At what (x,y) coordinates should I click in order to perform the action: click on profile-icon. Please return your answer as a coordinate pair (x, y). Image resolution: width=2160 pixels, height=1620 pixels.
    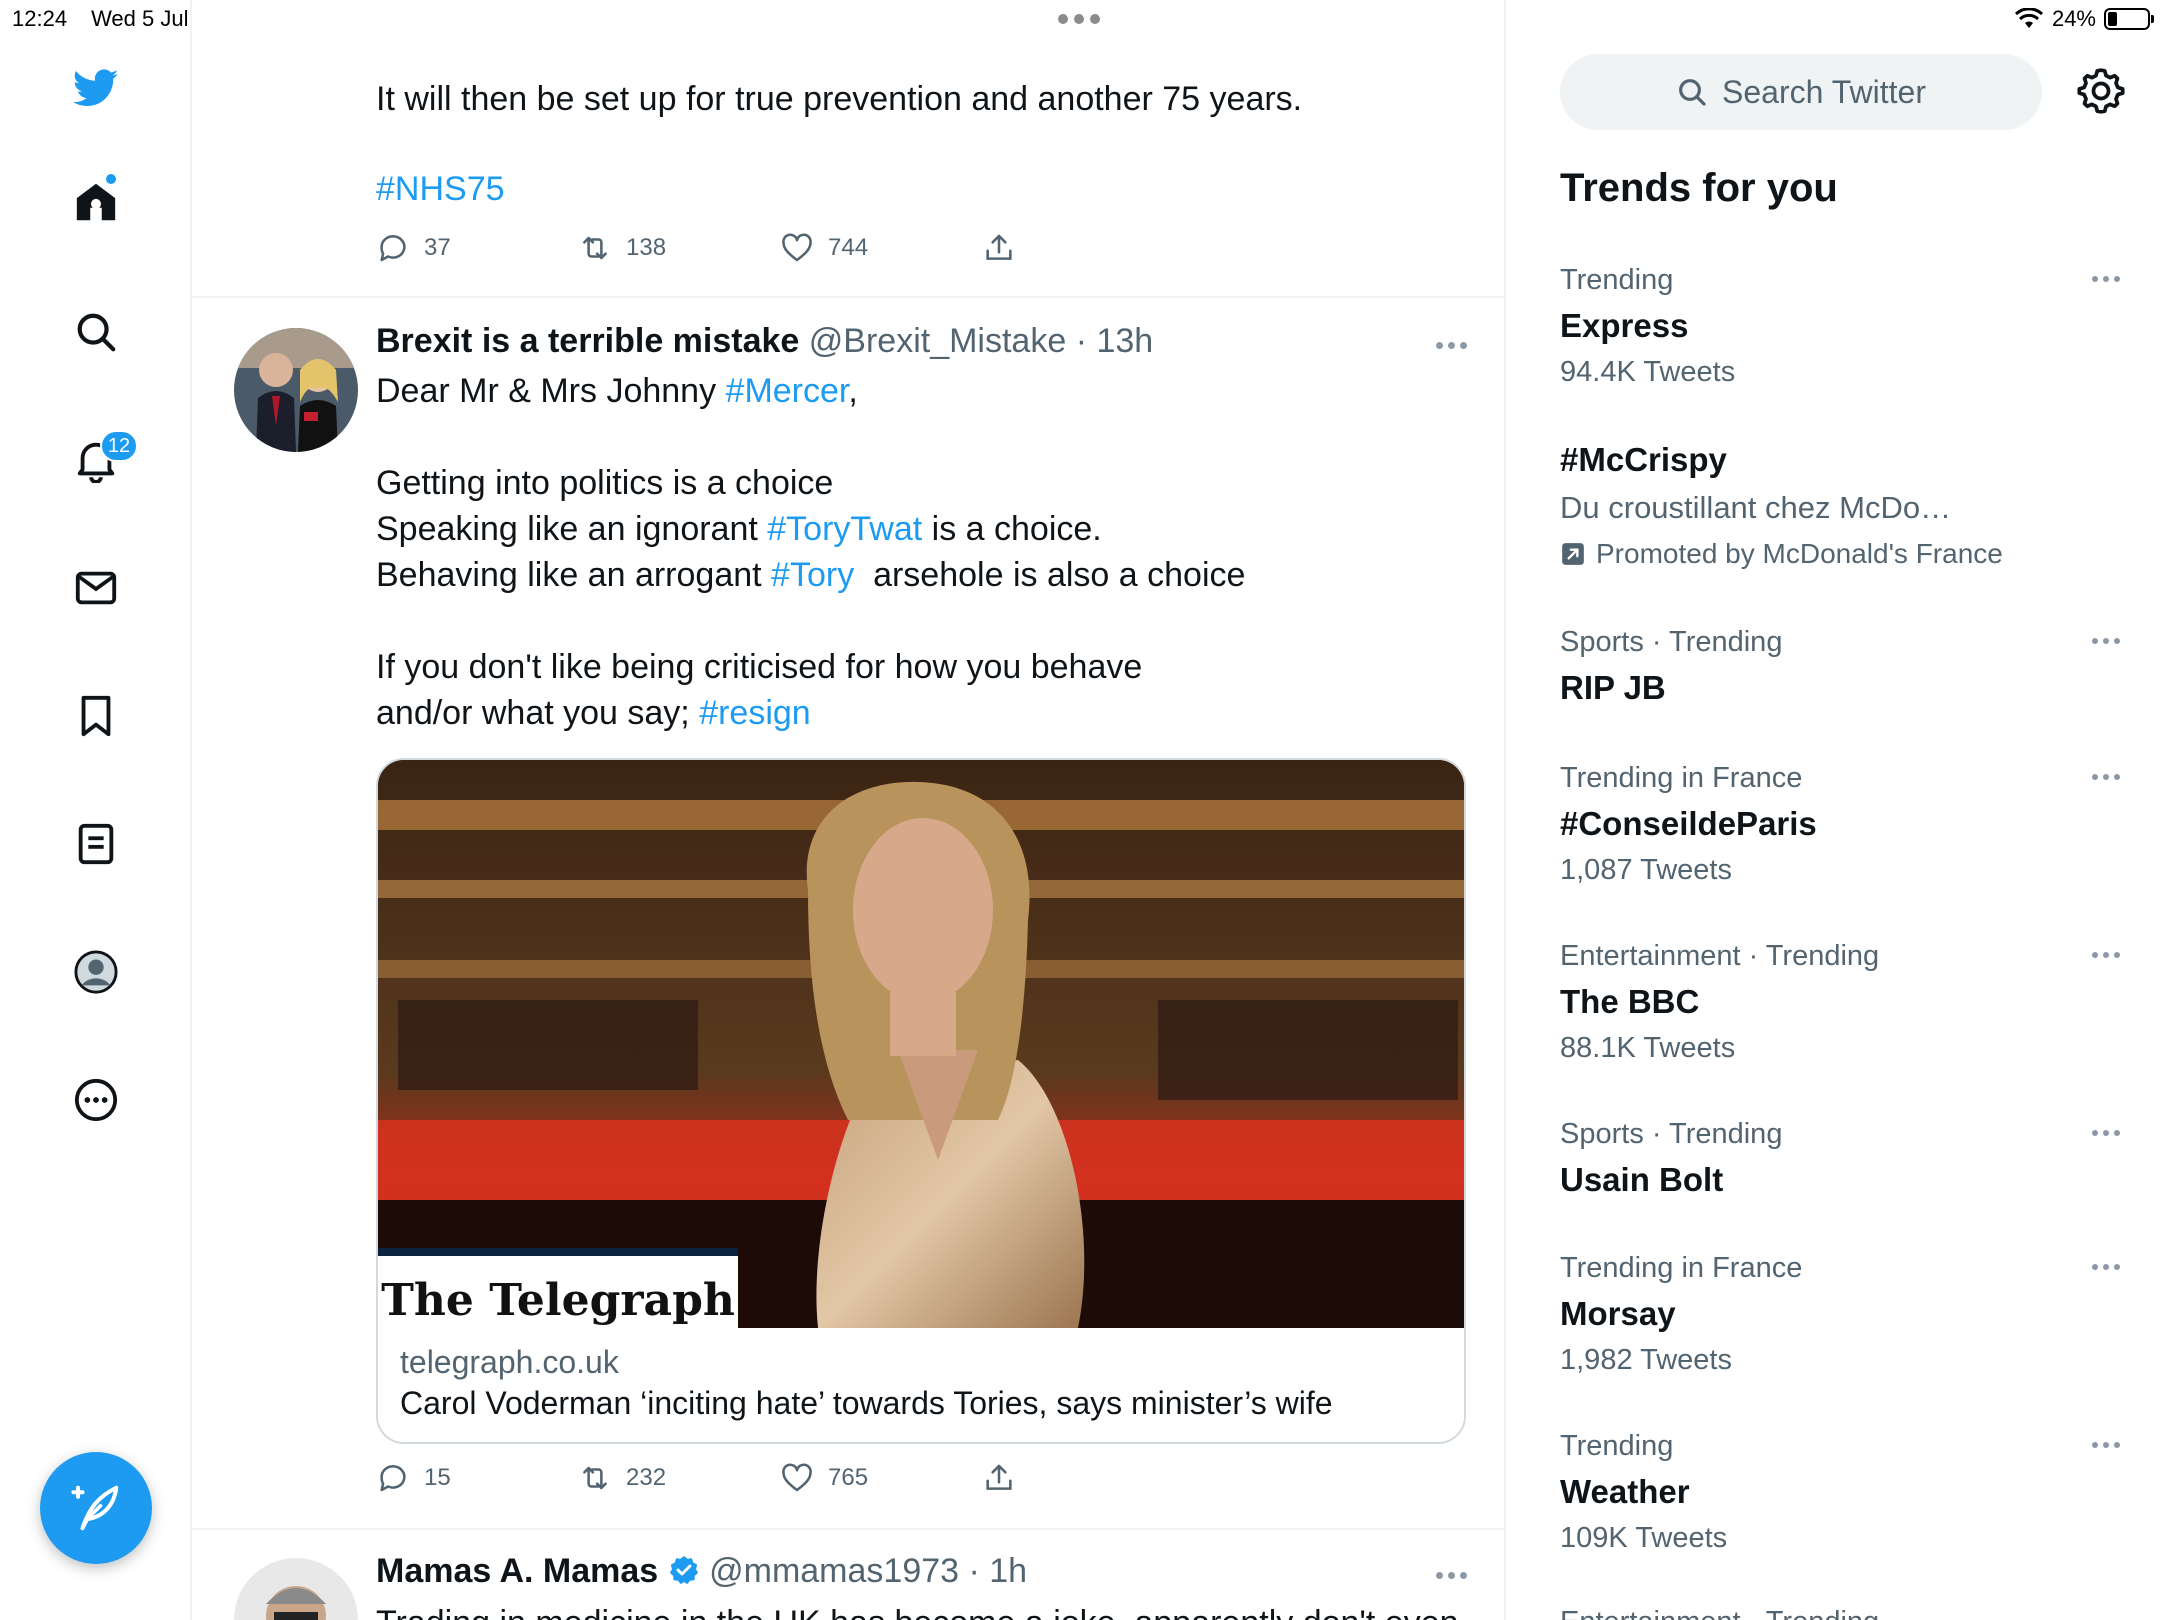
    Looking at the image, I should click on (96, 972).